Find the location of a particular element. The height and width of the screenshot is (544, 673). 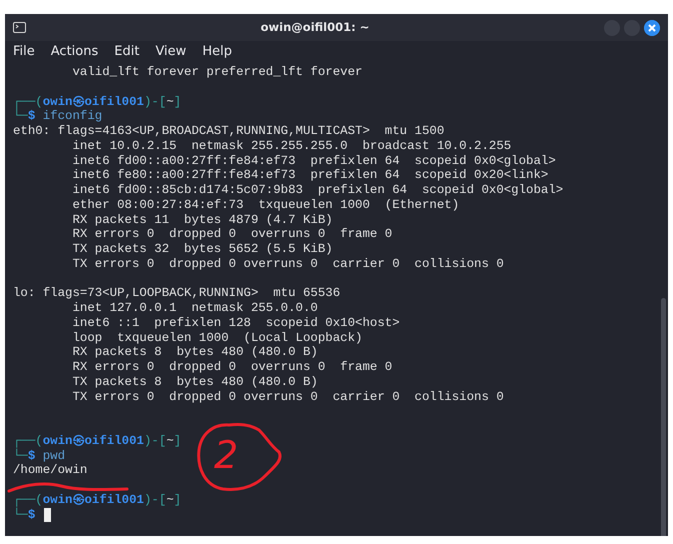

menu-item: File is located at coordinates (24, 52).